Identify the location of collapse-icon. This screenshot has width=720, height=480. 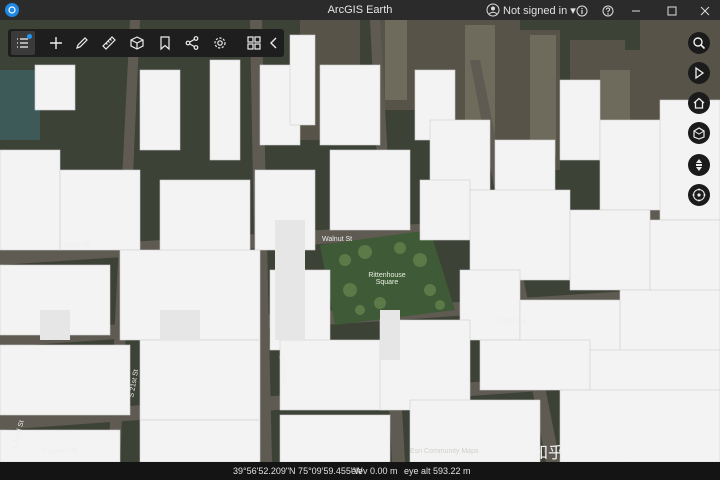
(273, 43).